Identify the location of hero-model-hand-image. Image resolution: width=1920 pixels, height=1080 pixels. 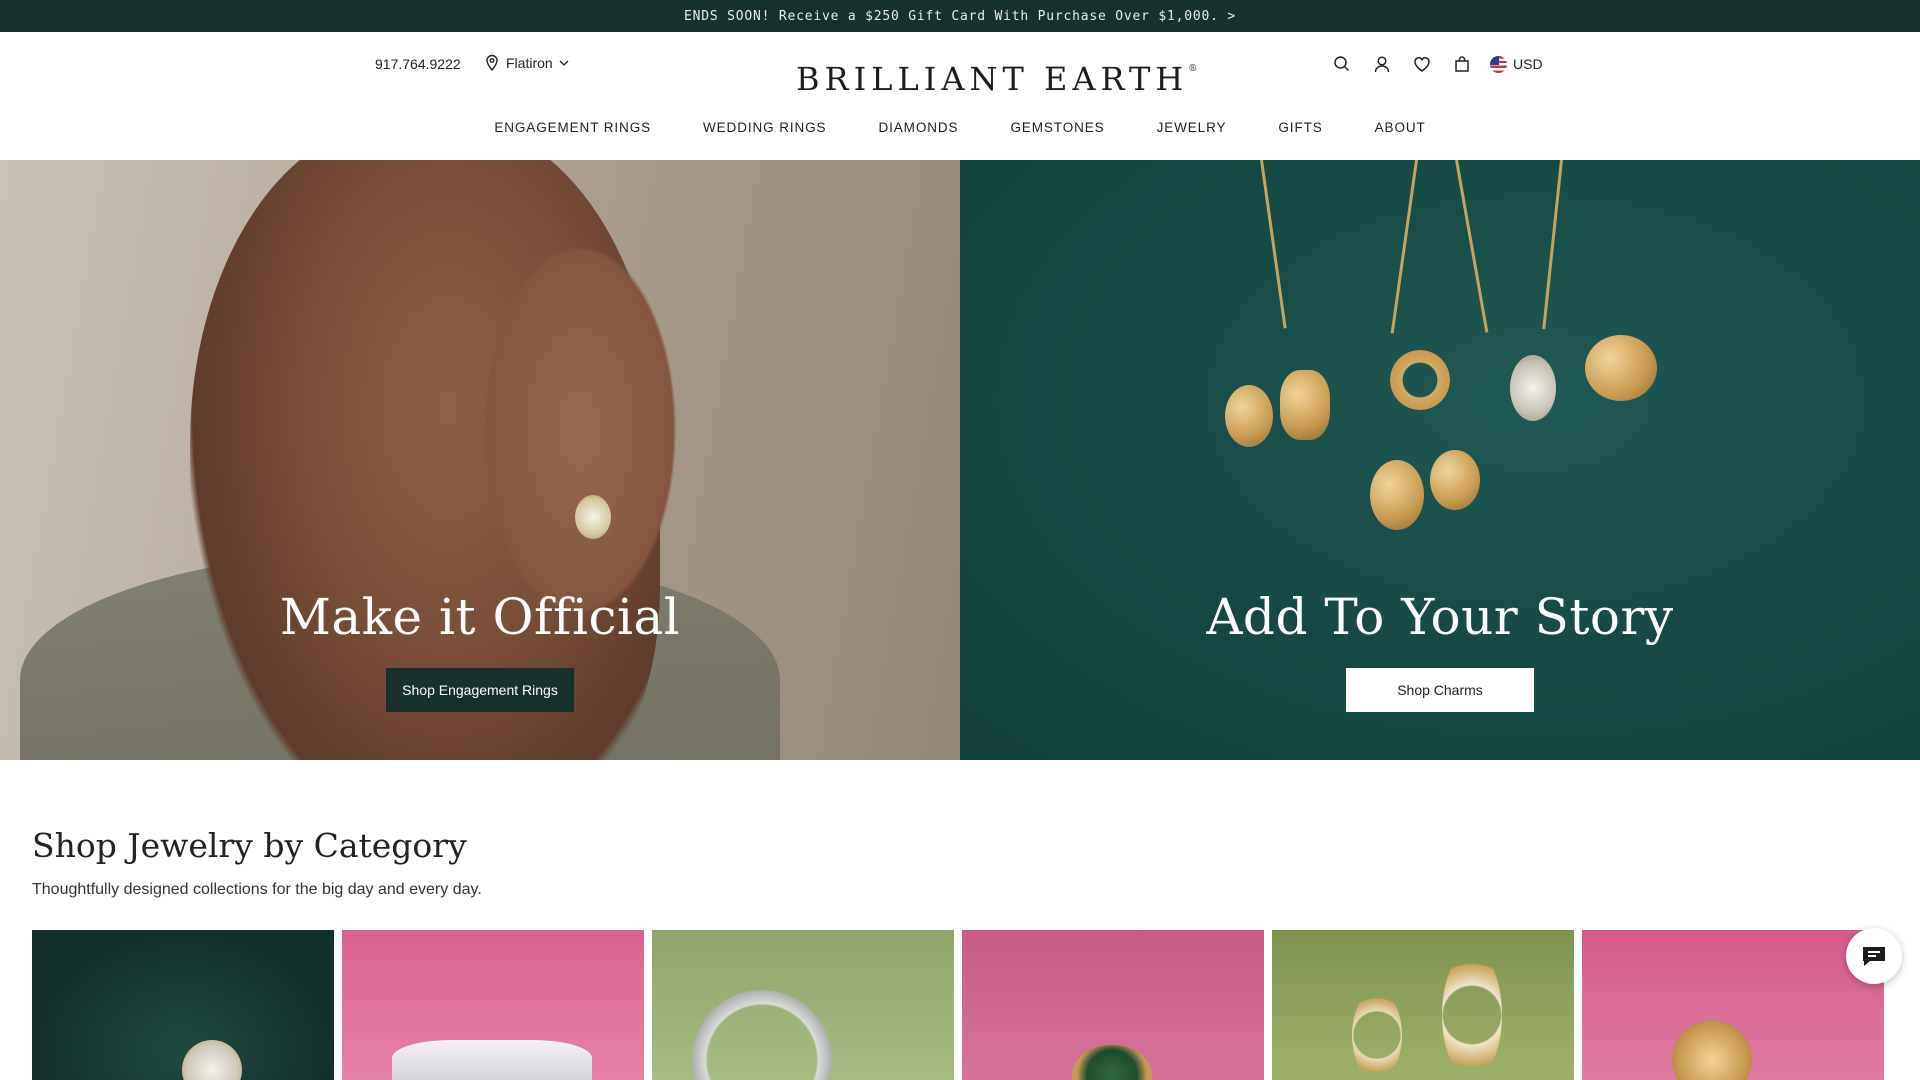
(580, 430).